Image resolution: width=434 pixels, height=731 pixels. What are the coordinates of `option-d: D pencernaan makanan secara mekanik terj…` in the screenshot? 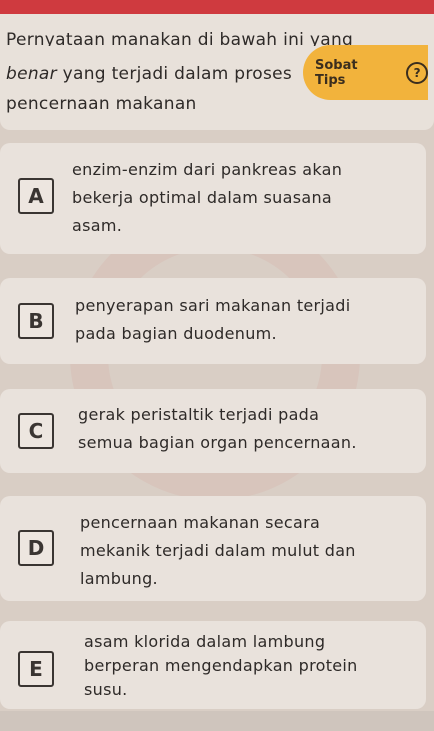 It's located at (213, 548).